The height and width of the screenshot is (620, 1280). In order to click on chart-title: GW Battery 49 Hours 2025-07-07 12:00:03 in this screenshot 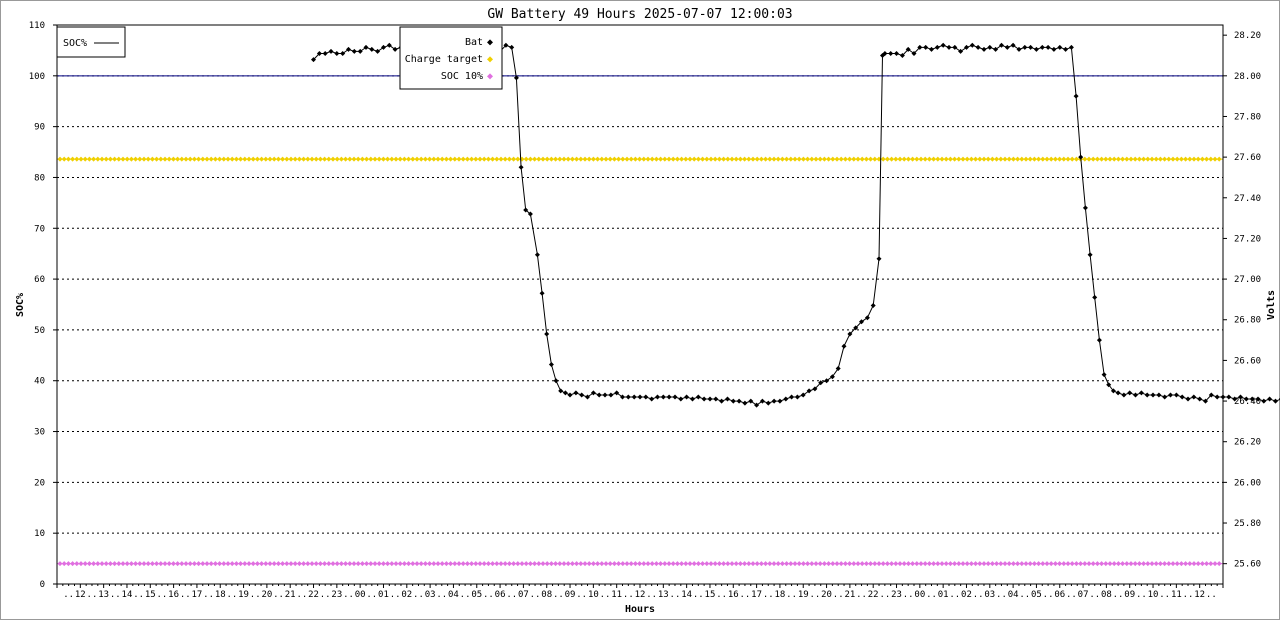, I will do `click(639, 14)`.